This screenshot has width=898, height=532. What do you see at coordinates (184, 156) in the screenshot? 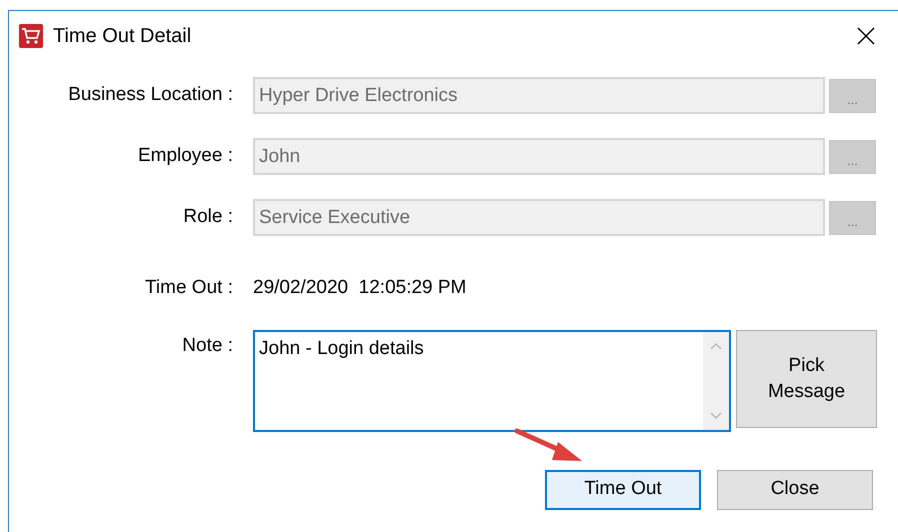
I see `field-label: Employee :` at bounding box center [184, 156].